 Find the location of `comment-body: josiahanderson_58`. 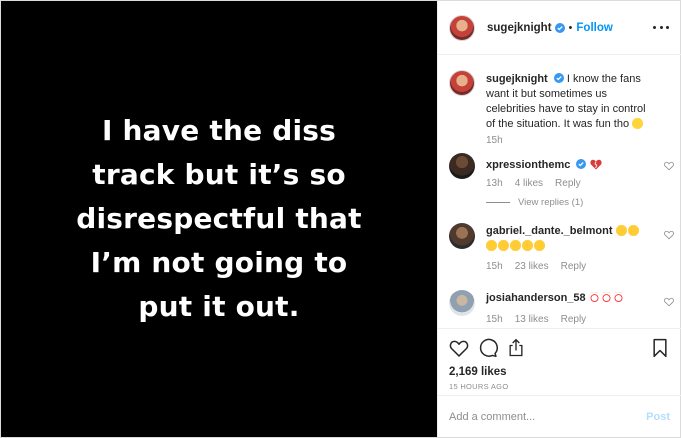

comment-body: josiahanderson_58 is located at coordinates (571, 298).